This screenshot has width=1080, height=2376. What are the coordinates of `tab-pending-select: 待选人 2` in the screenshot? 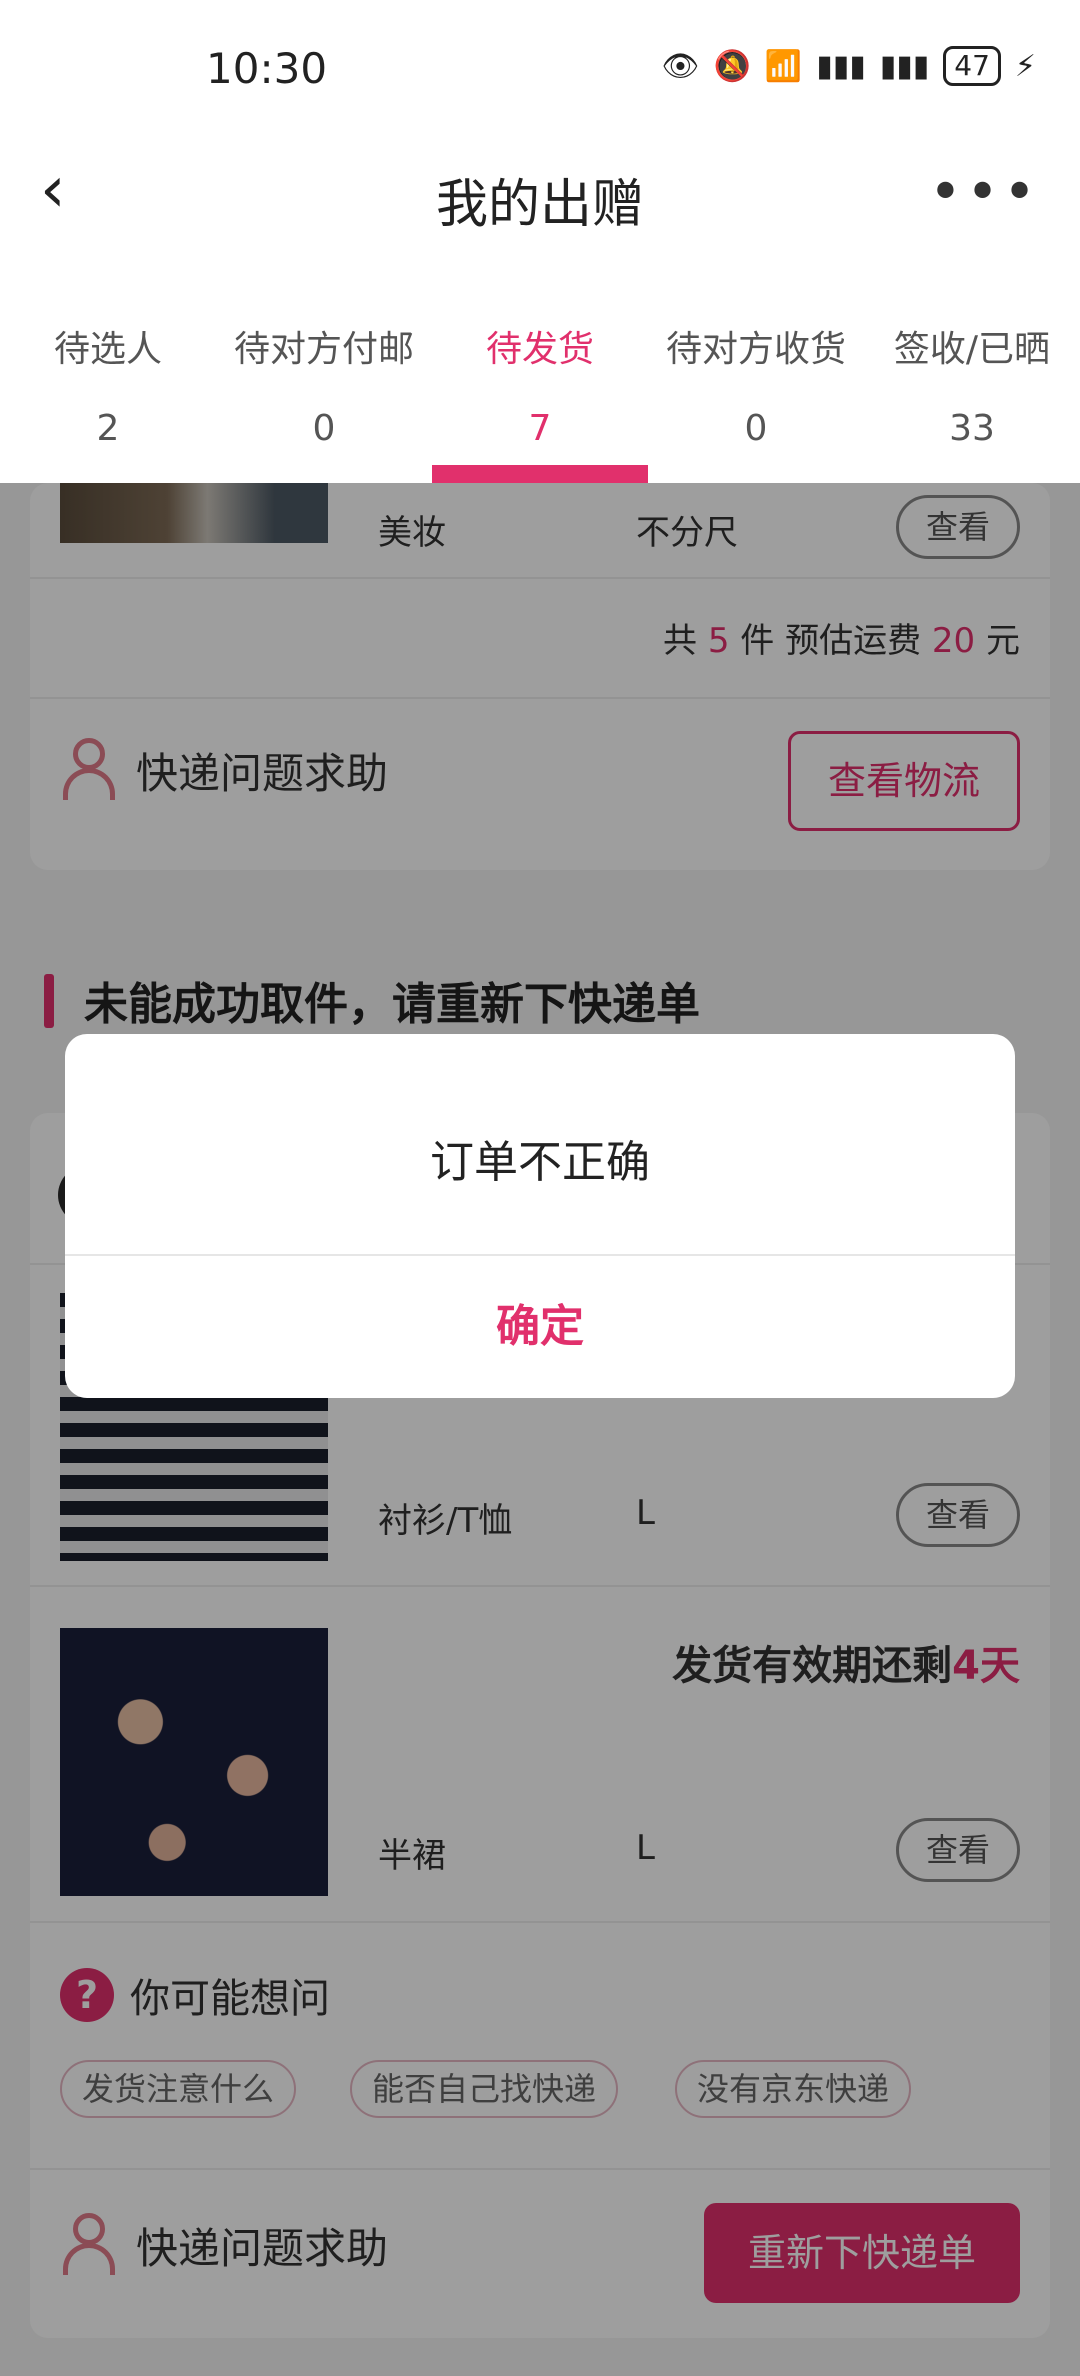 It's located at (108, 366).